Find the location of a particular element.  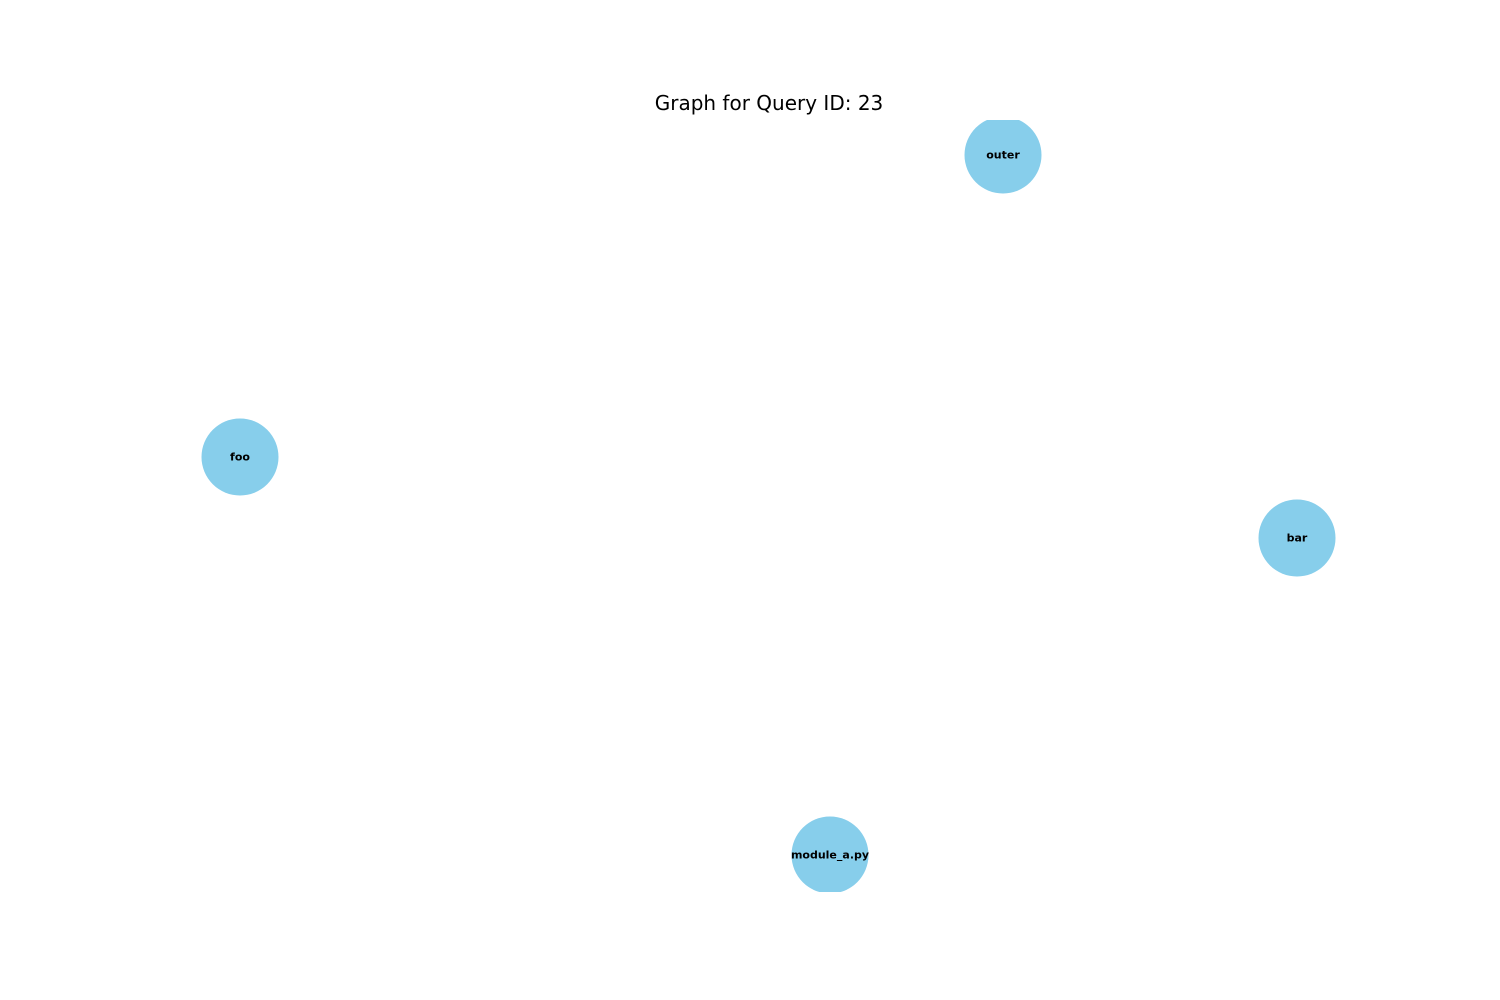

node-label: module_a.py is located at coordinates (830, 855).